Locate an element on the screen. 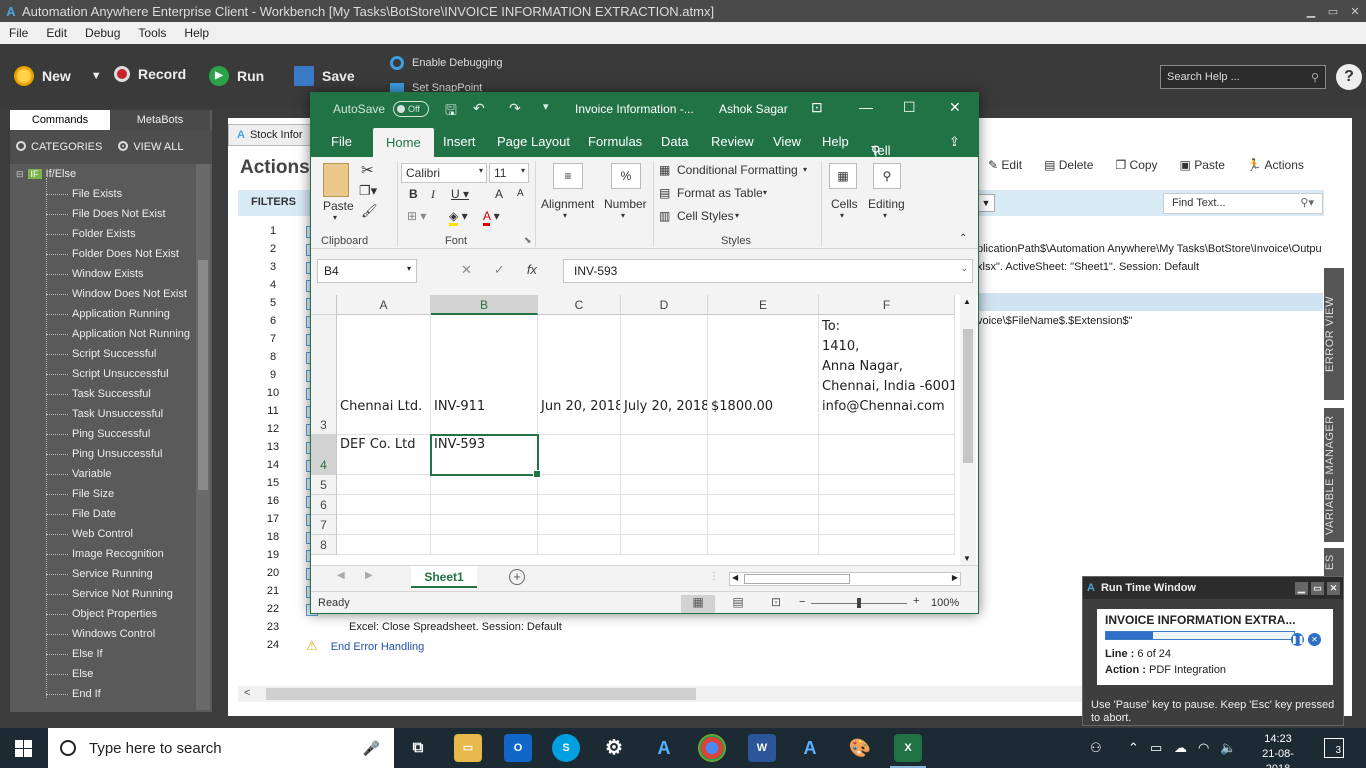 This screenshot has width=1366, height=768. next-sheet-icon: ▶ is located at coordinates (369, 575).